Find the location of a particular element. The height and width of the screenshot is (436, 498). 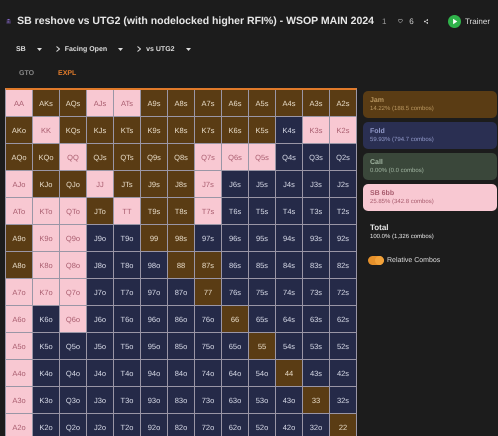

trainer-button: Trainer is located at coordinates (469, 21).